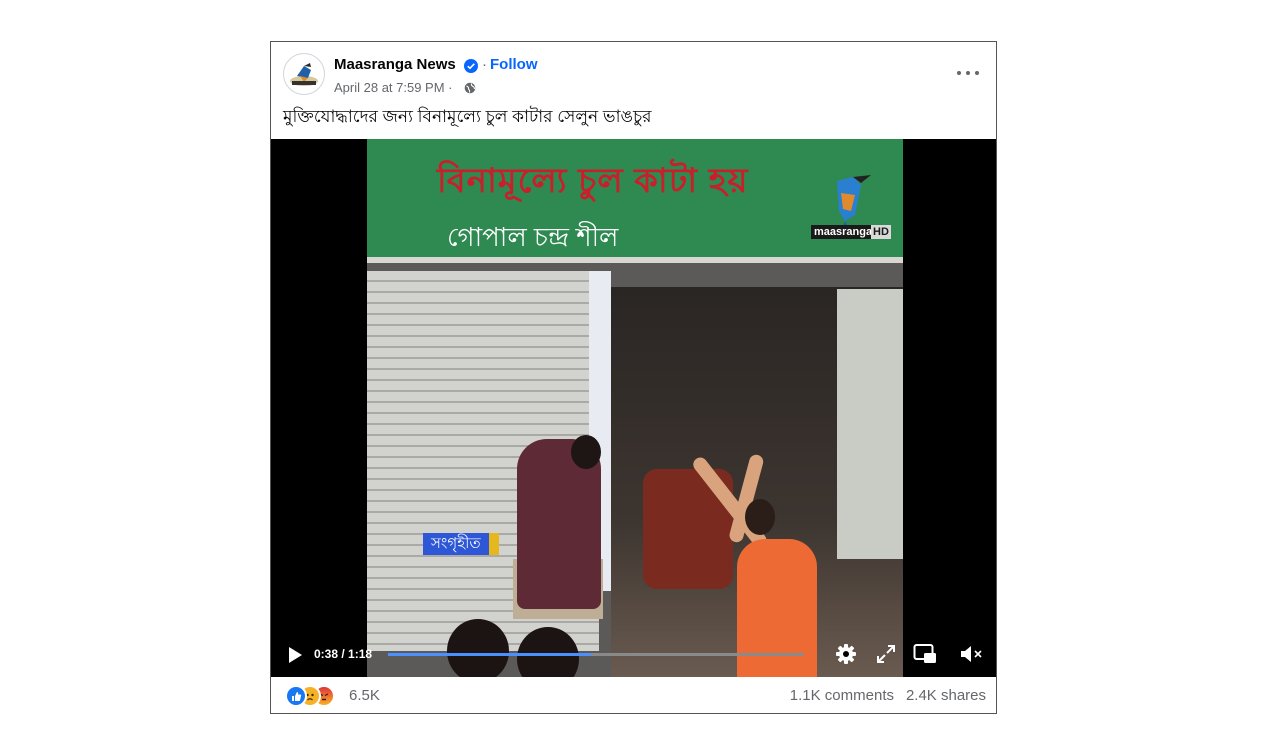 This screenshot has width=1268, height=756. What do you see at coordinates (842, 695) in the screenshot?
I see `comments-count: 1.1K comments` at bounding box center [842, 695].